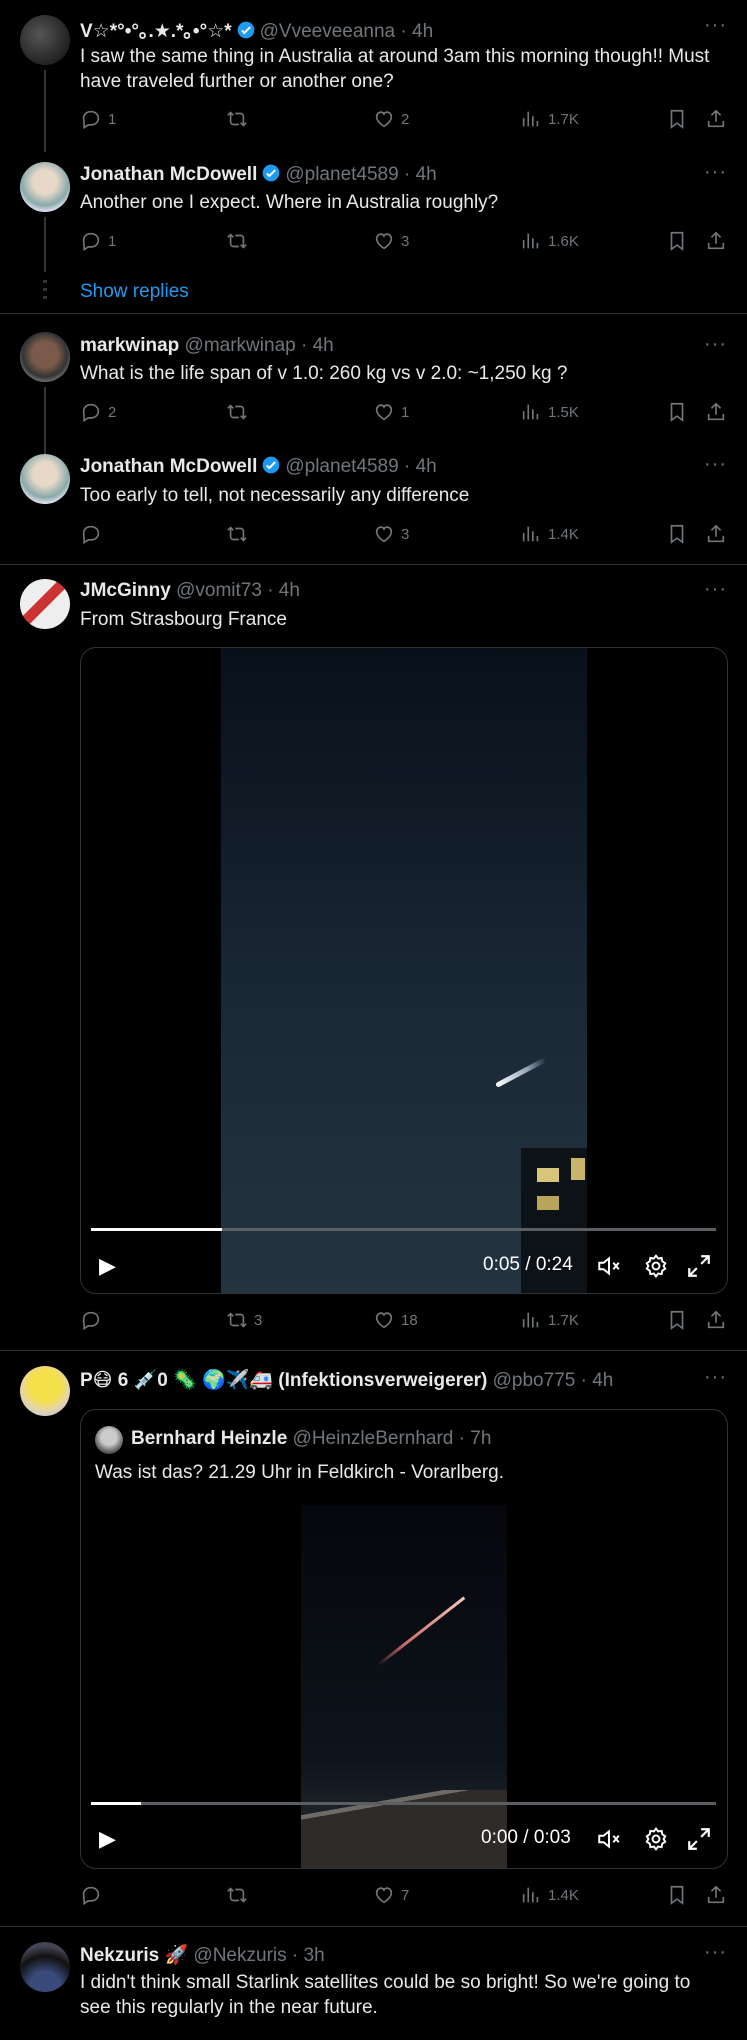  I want to click on like-icon, so click(384, 412).